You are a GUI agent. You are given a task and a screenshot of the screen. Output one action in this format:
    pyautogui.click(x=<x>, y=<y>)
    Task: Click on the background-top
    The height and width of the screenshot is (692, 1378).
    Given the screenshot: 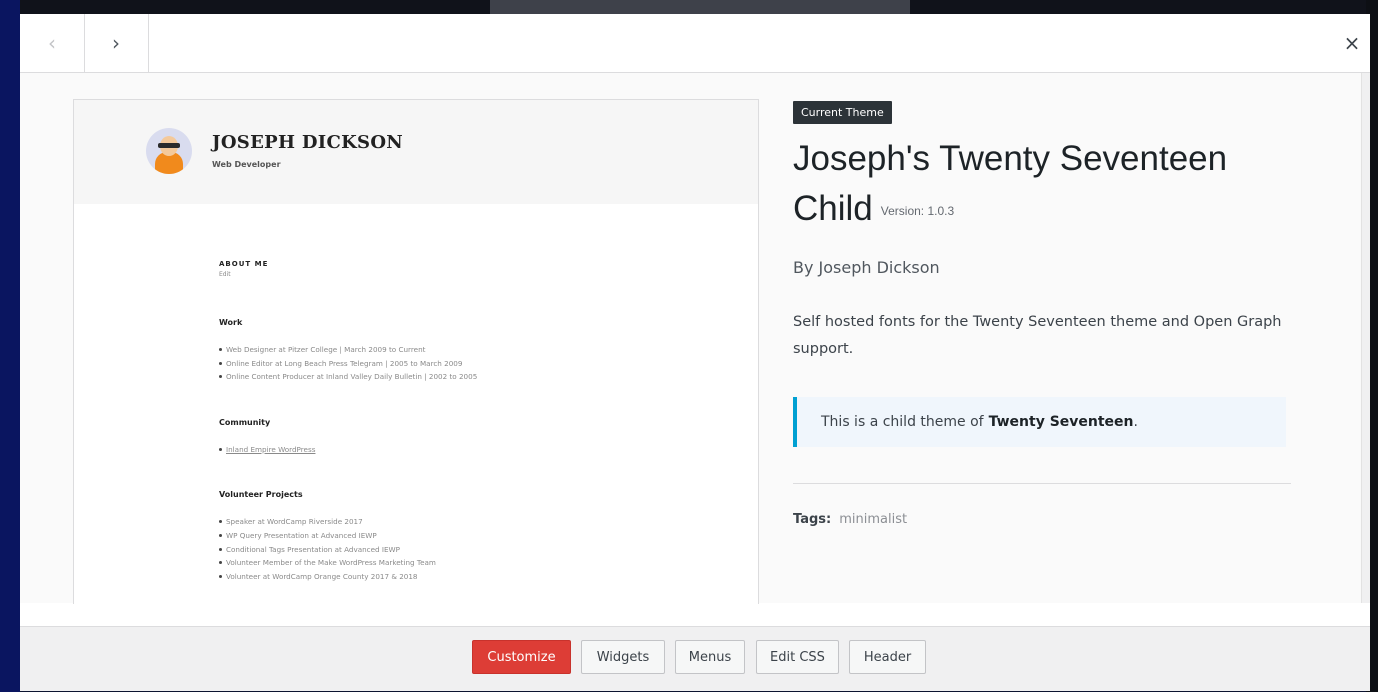 What is the action you would take?
    pyautogui.click(x=689, y=7)
    